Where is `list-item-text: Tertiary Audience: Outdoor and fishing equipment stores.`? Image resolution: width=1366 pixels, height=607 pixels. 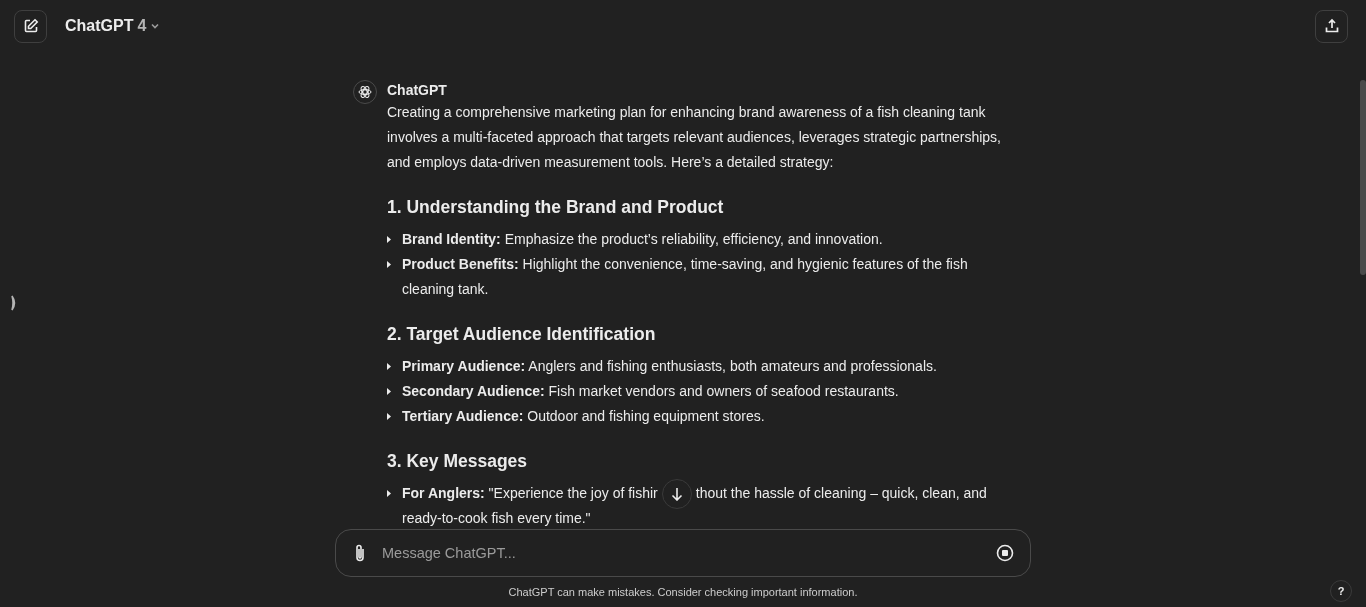
list-item-text: Tertiary Audience: Outdoor and fishing equipment stores. is located at coordinates (583, 416).